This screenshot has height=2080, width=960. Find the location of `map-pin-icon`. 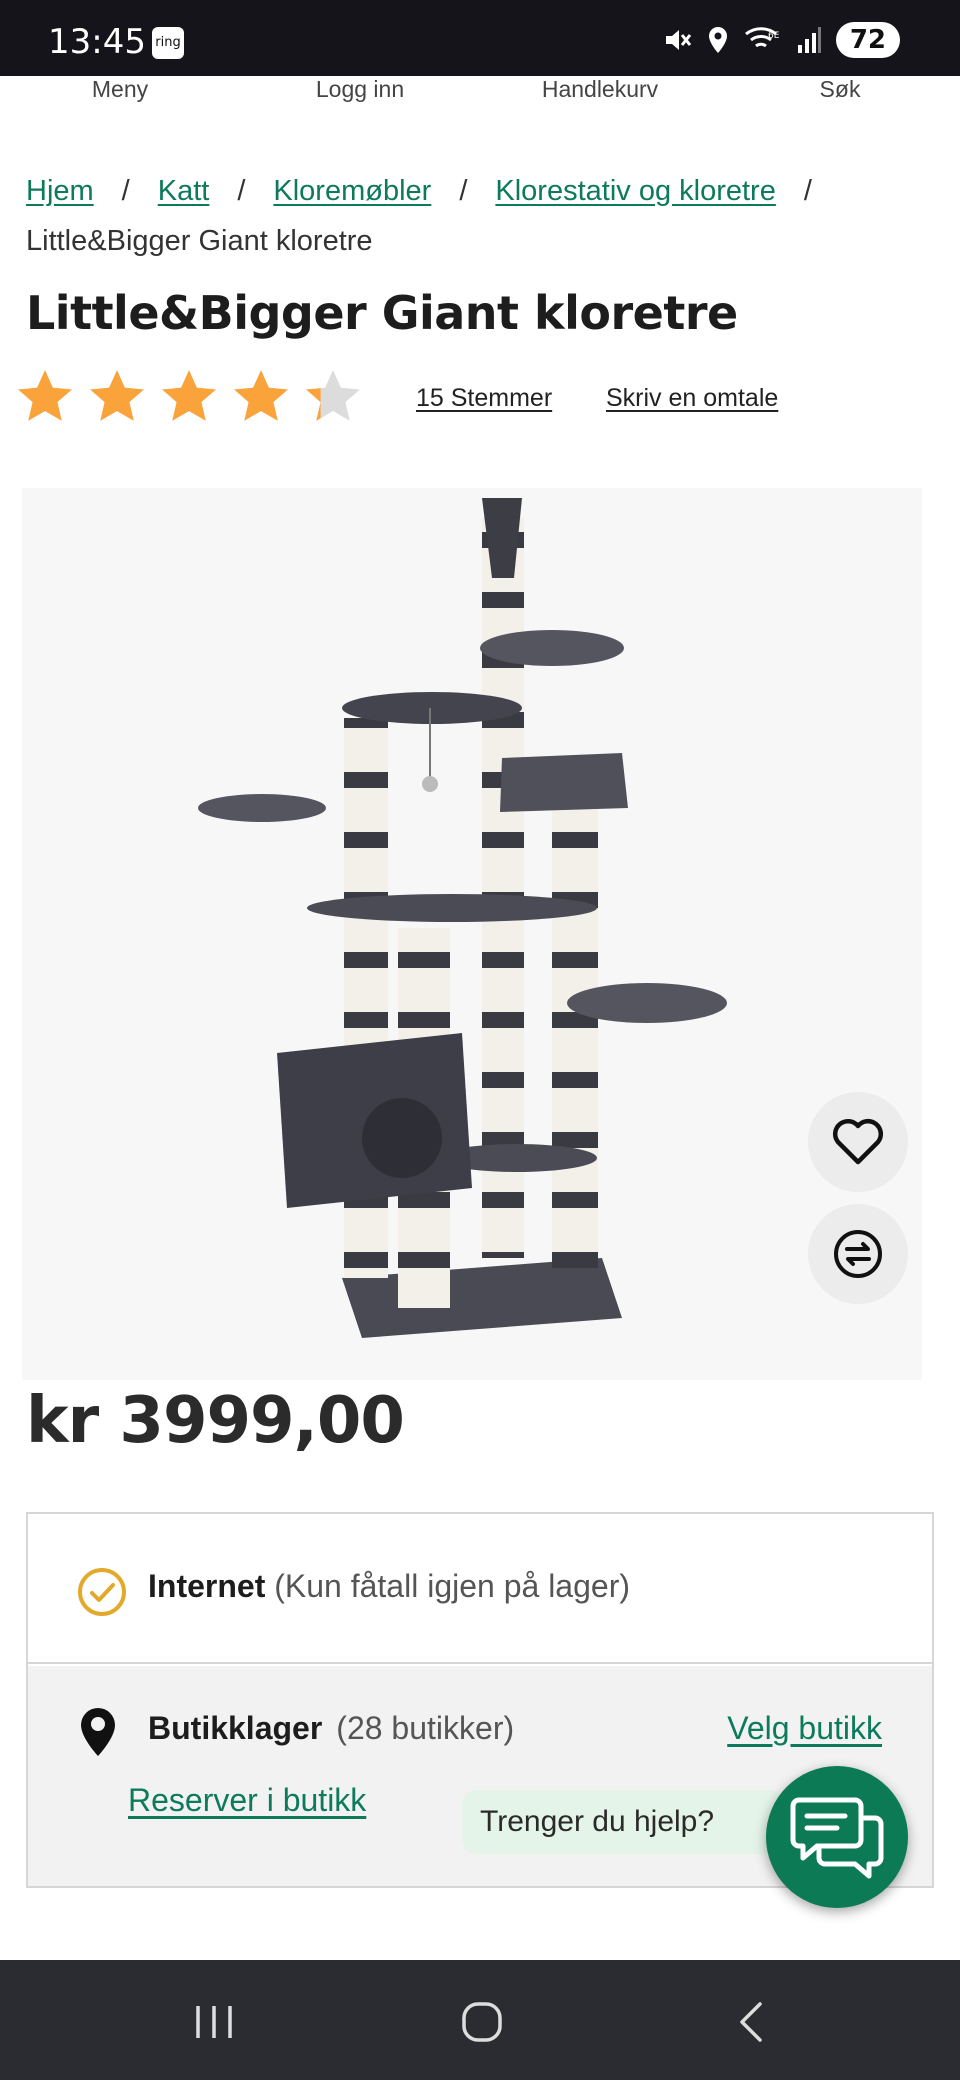

map-pin-icon is located at coordinates (98, 1732).